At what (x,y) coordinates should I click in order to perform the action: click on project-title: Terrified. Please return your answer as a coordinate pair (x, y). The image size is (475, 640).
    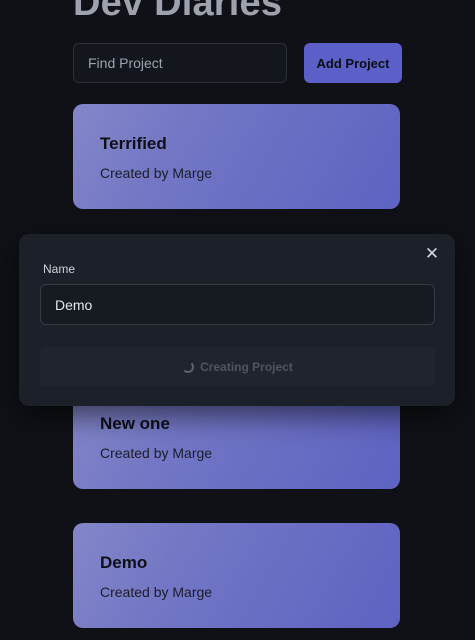
    Looking at the image, I should click on (133, 143).